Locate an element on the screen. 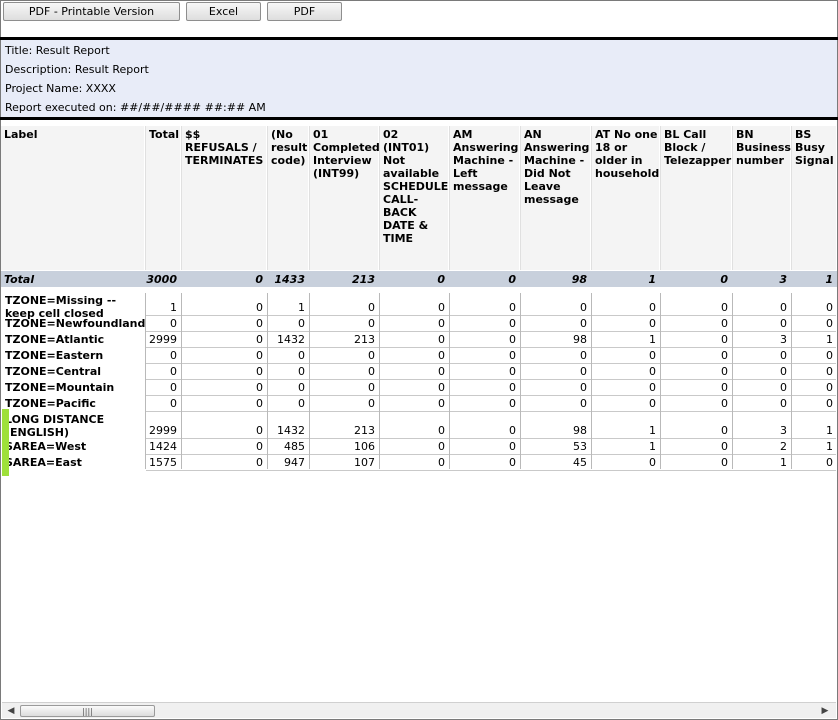  table-cell: 1432 is located at coordinates (291, 339).